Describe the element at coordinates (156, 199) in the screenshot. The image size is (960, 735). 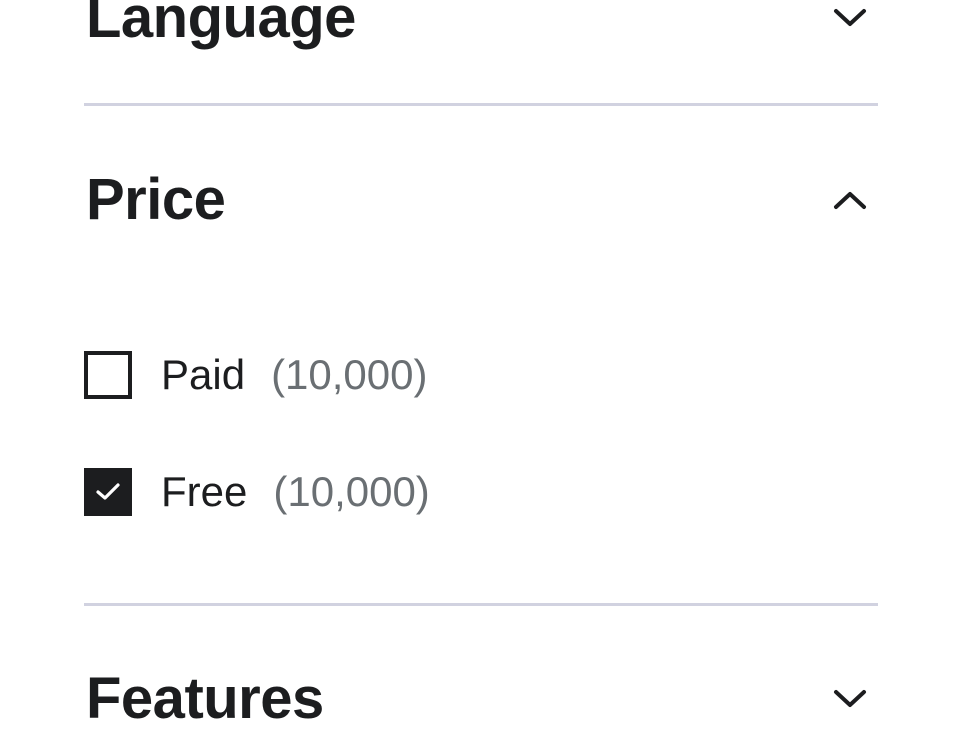
I see `section-title-price: Price` at that location.